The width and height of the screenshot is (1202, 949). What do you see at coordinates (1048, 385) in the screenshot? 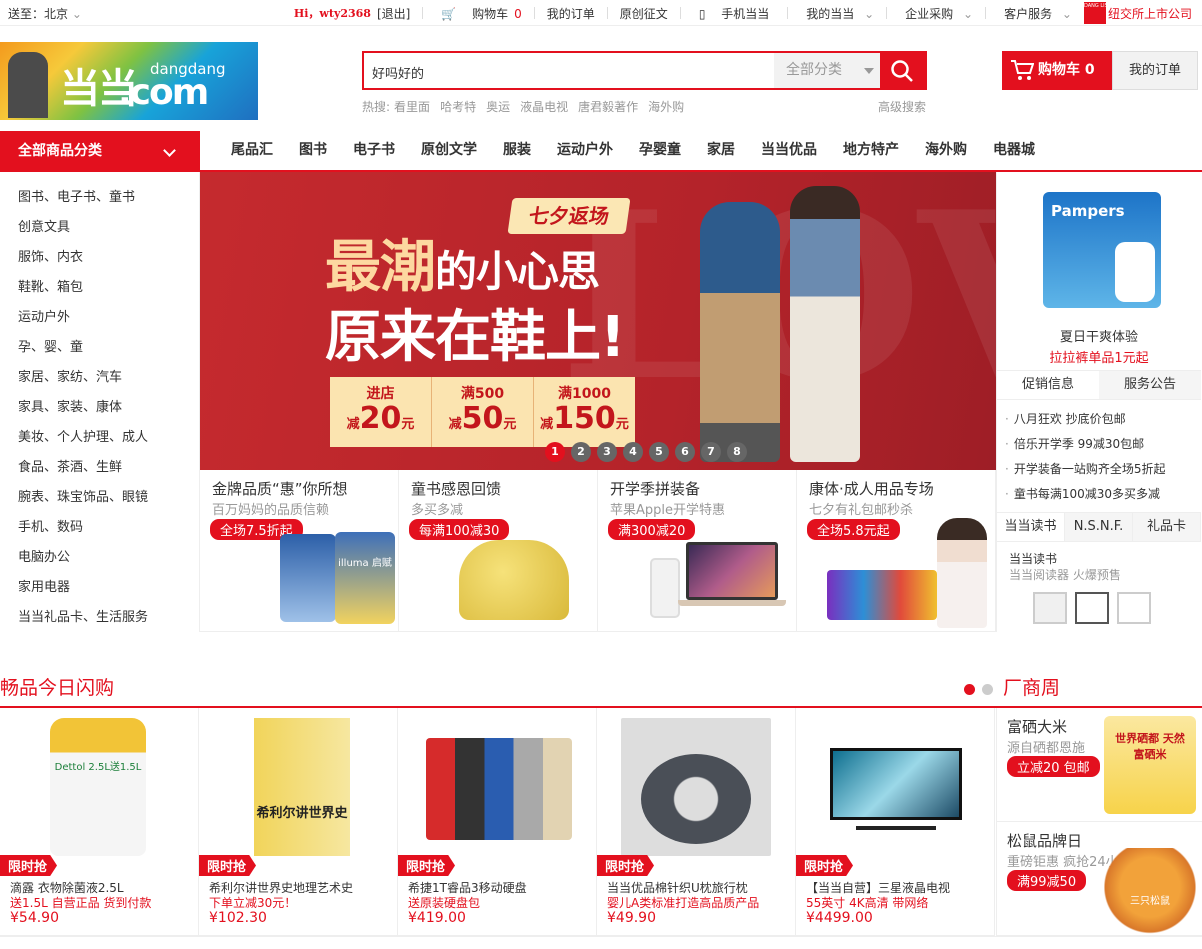
I see `tab-promo: 促销信息` at bounding box center [1048, 385].